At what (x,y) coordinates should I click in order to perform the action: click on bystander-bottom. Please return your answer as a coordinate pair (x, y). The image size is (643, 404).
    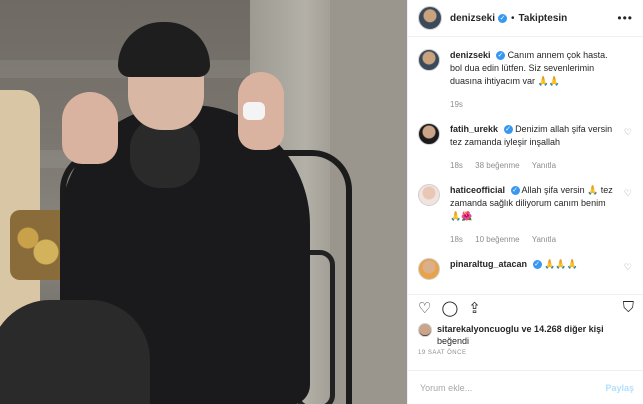
    Looking at the image, I should click on (75, 352).